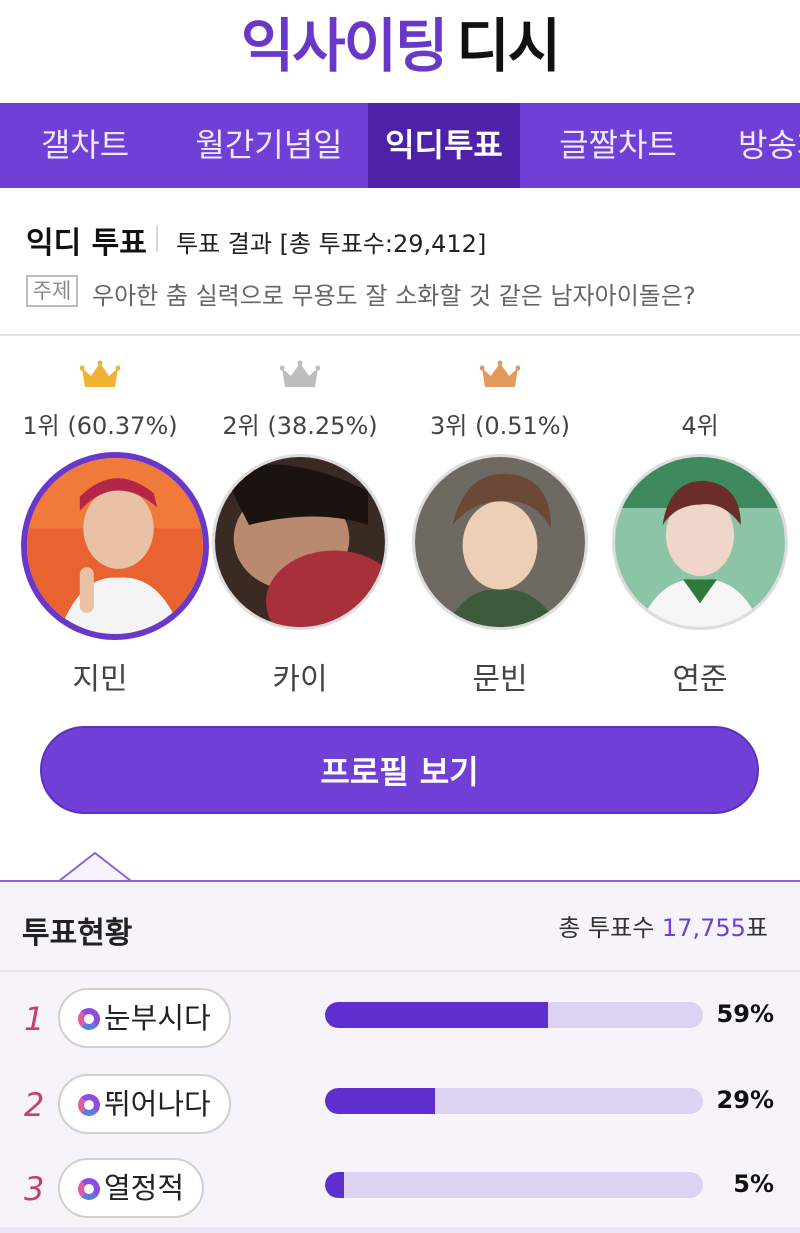 This screenshot has width=800, height=1233. I want to click on vote-title: 익디 투표, so click(86, 243).